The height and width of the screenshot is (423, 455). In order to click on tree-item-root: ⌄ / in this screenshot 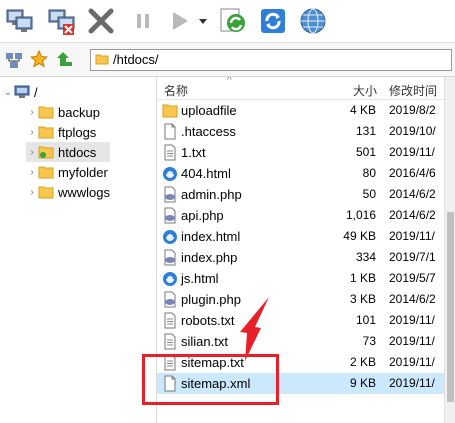, I will do `click(20, 92)`.